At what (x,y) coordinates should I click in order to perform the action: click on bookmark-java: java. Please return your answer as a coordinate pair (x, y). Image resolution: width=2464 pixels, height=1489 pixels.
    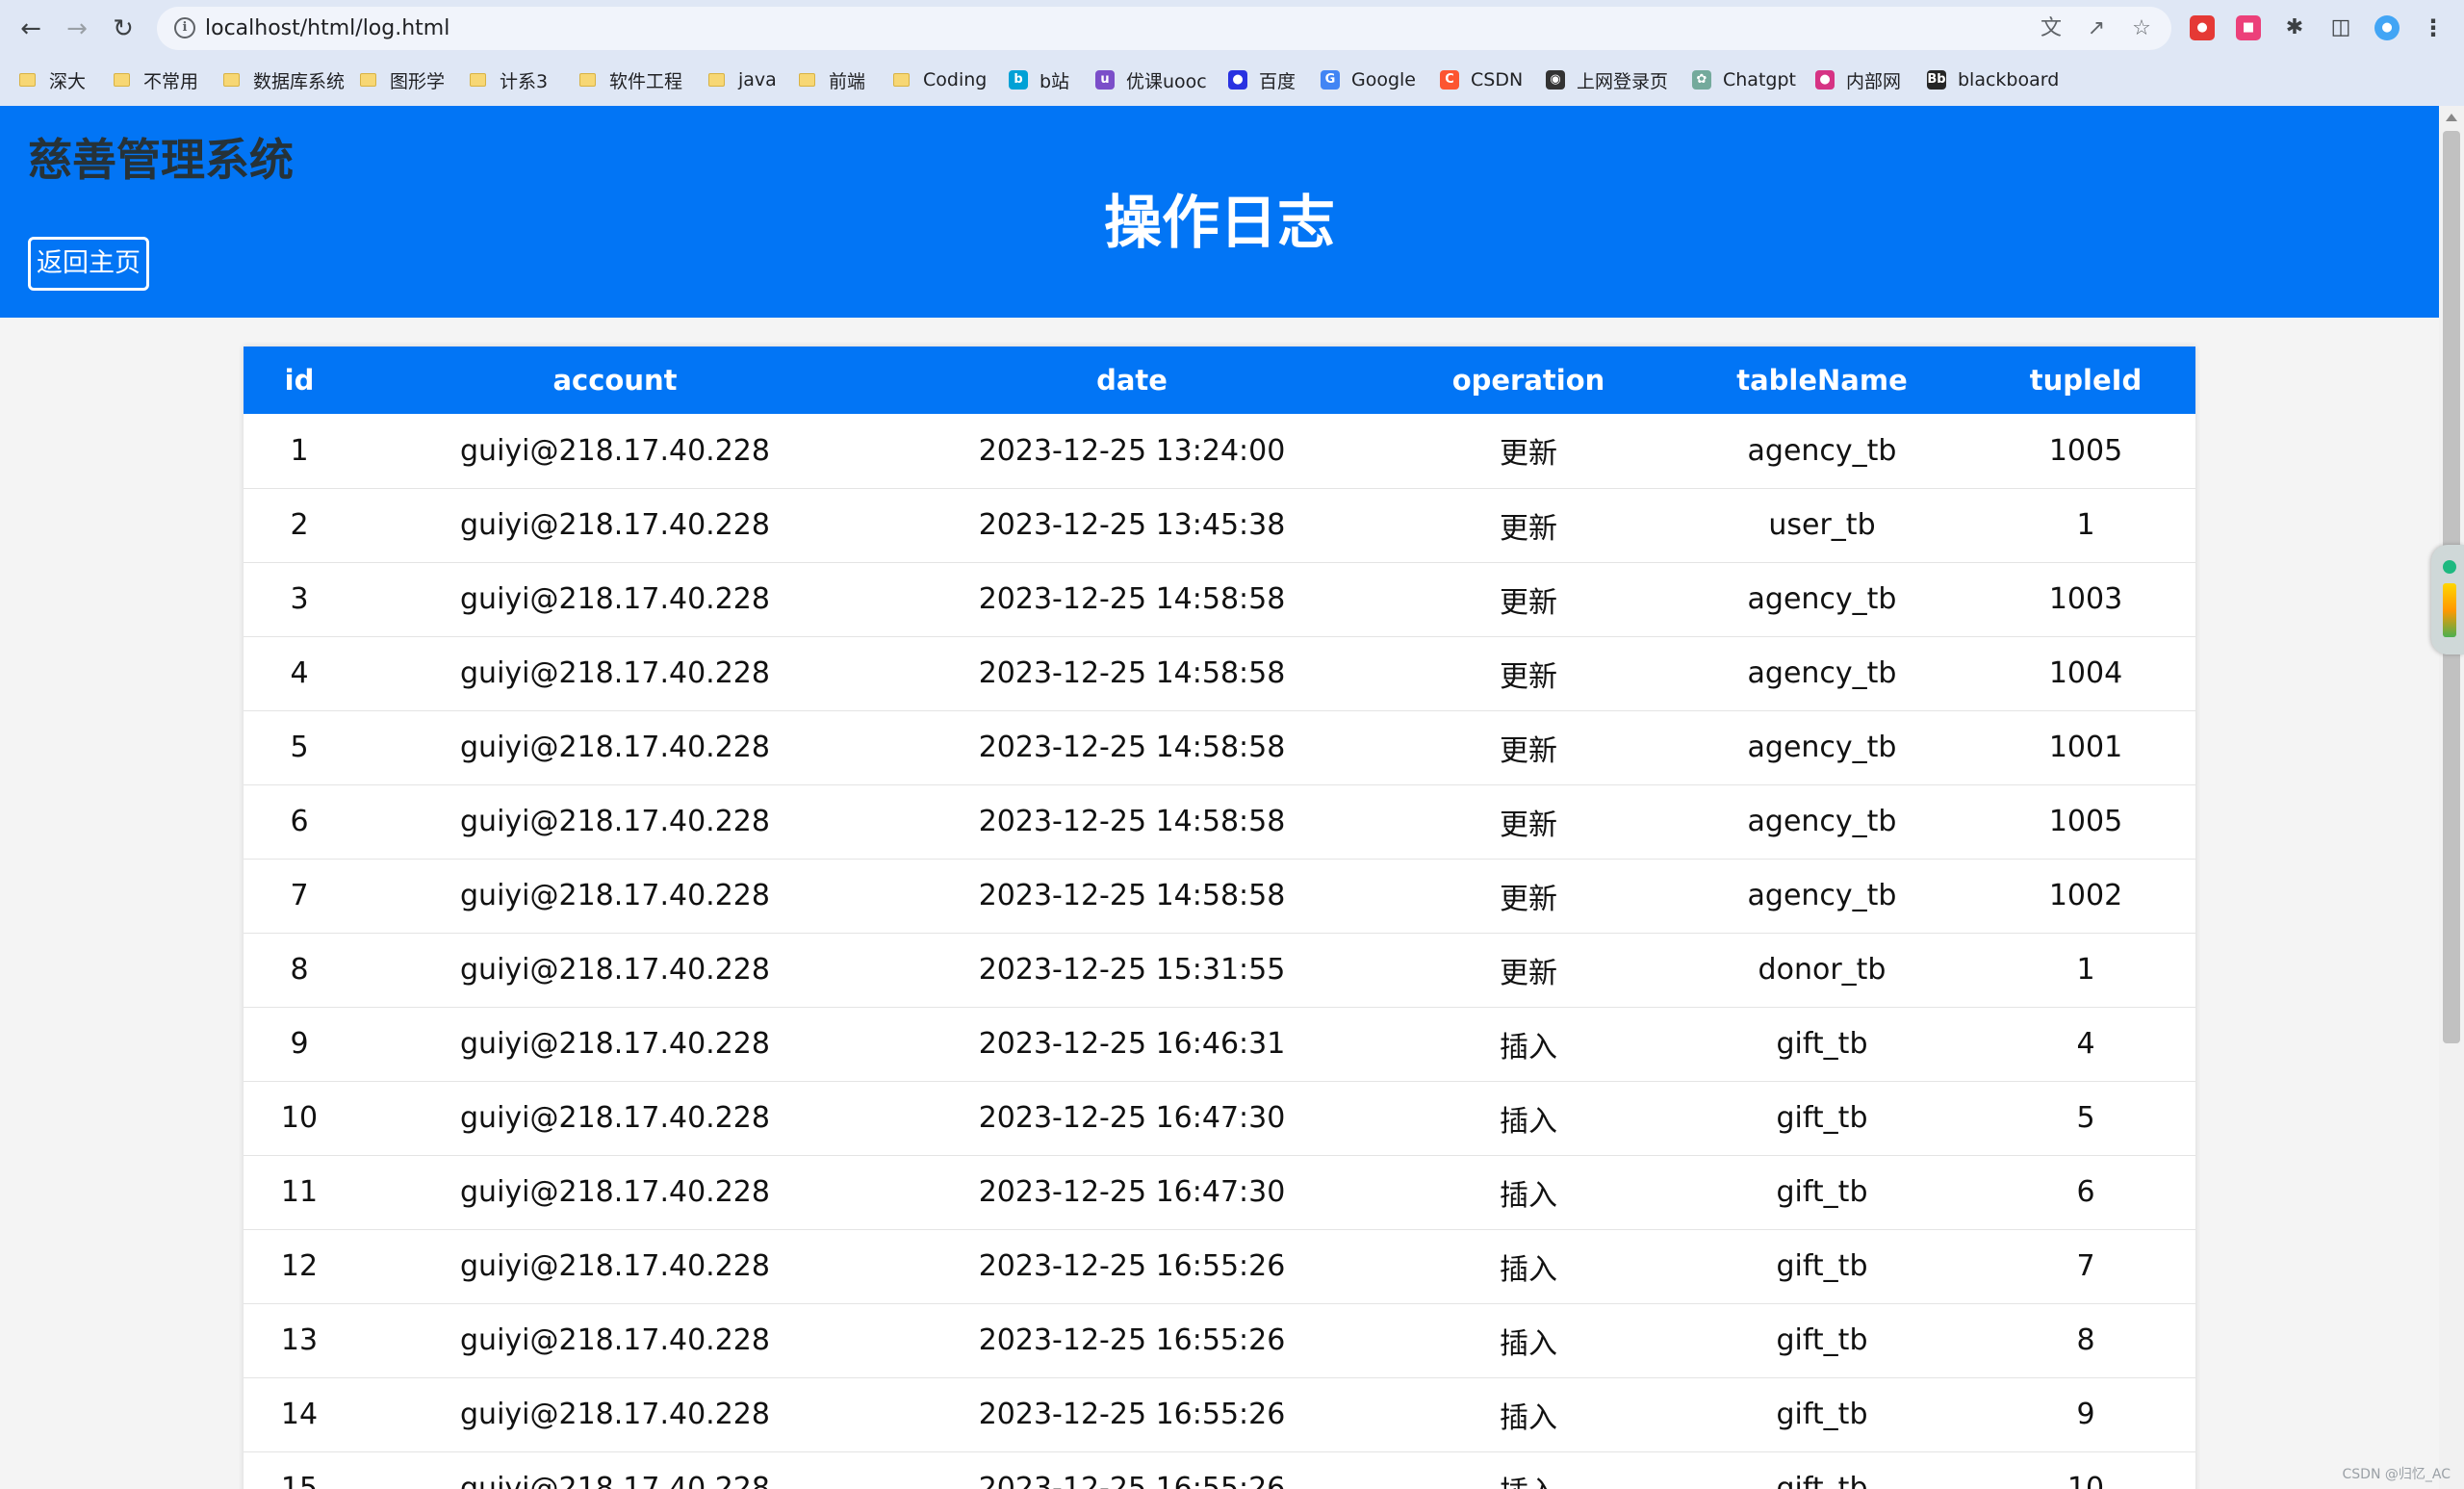
    Looking at the image, I should click on (742, 80).